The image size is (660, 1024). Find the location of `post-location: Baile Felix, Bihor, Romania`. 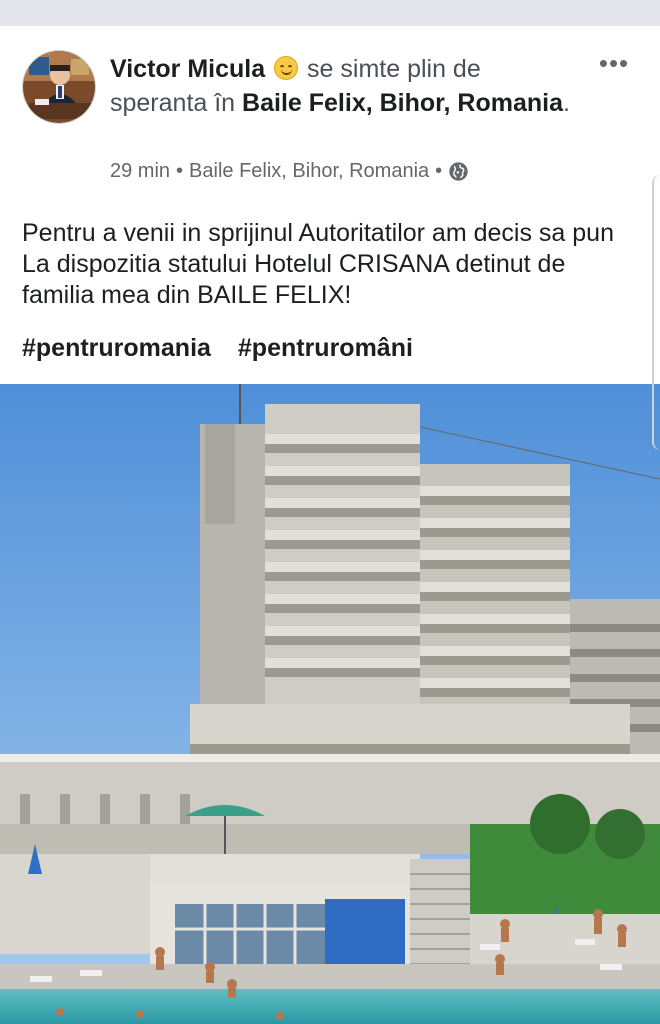

post-location: Baile Felix, Bihor, Romania is located at coordinates (309, 171).